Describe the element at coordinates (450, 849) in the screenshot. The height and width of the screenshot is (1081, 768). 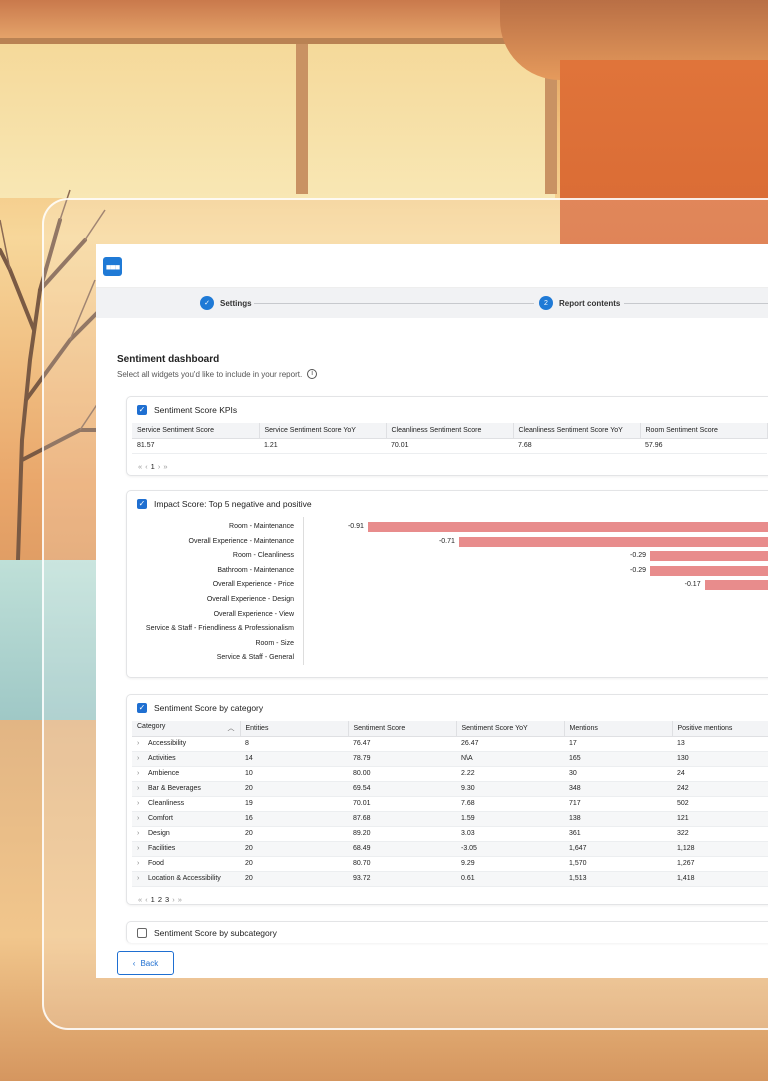
I see `table-row: › Facilities 20 68.49 -3.05 1,647 1,128` at that location.